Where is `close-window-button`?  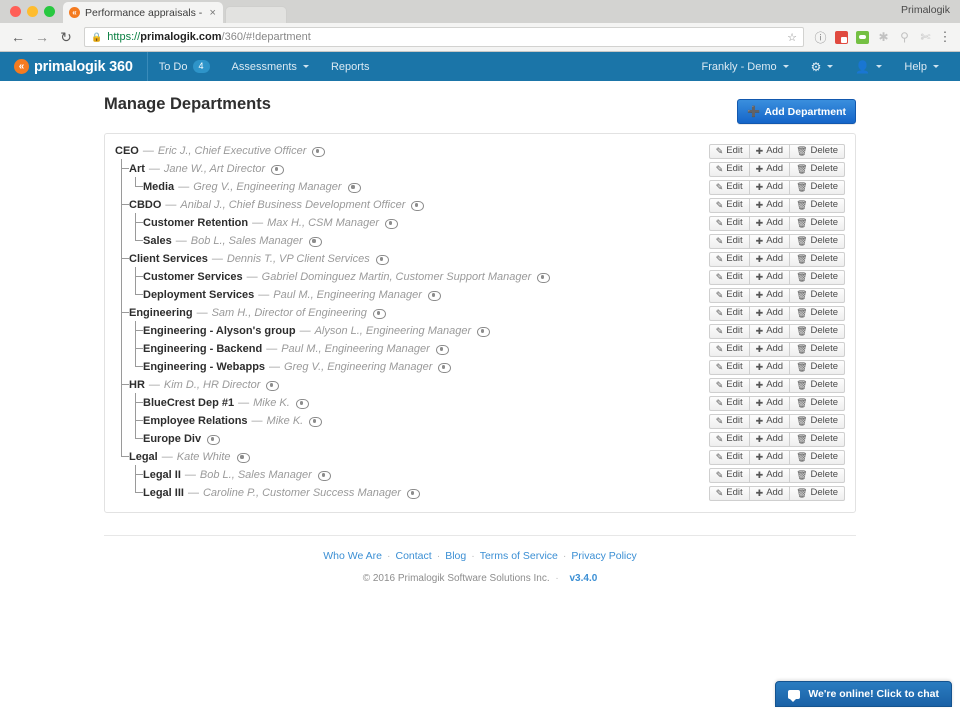 close-window-button is located at coordinates (15, 11).